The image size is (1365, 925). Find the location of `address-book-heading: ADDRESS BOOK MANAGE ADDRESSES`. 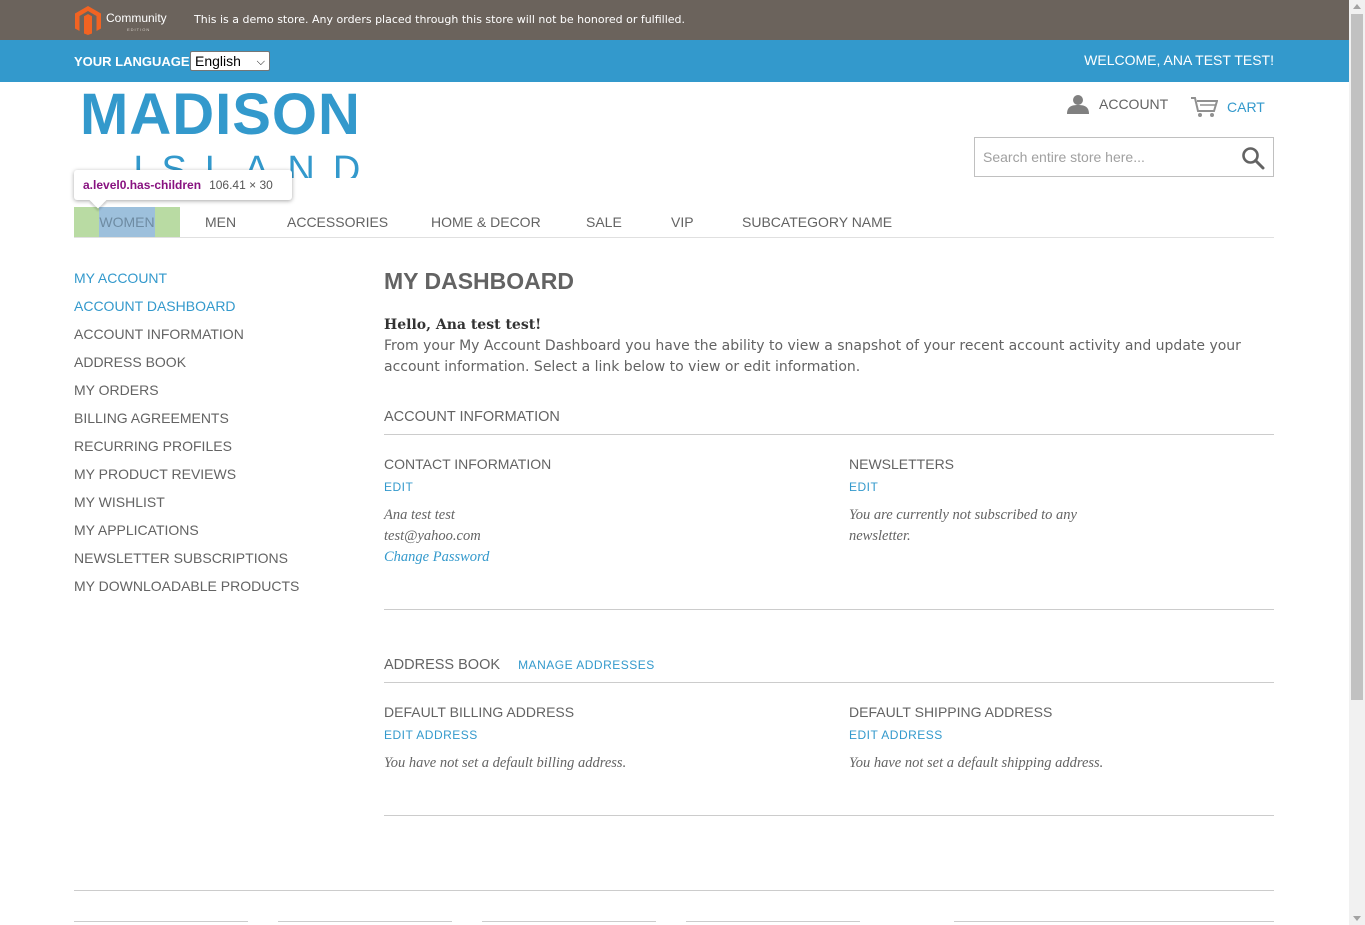

address-book-heading: ADDRESS BOOK MANAGE ADDRESSES is located at coordinates (829, 670).